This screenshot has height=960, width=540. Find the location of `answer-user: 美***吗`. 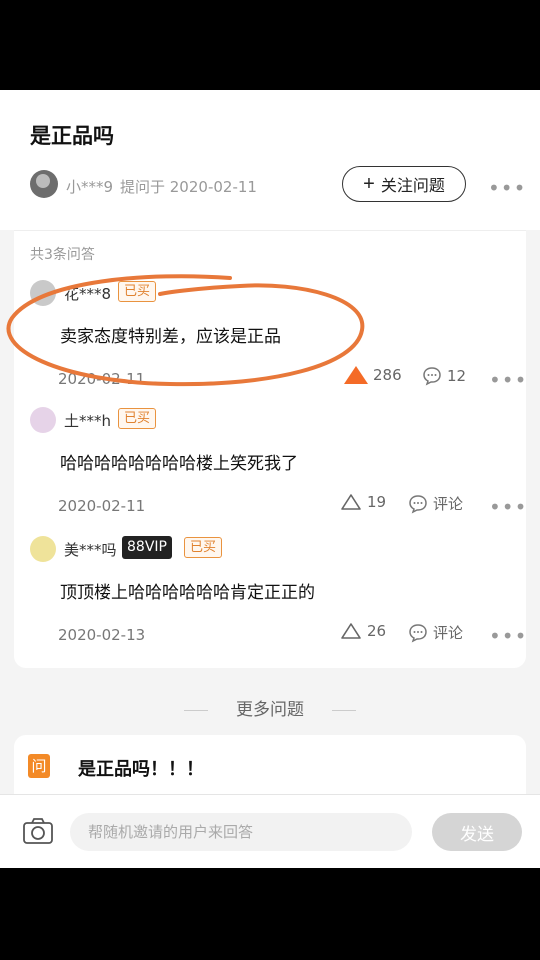

answer-user: 美***吗 is located at coordinates (90, 549).